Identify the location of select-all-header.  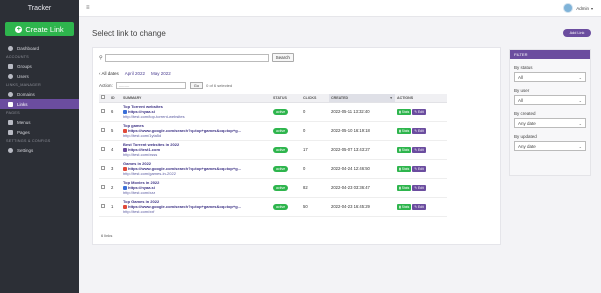
(104, 98).